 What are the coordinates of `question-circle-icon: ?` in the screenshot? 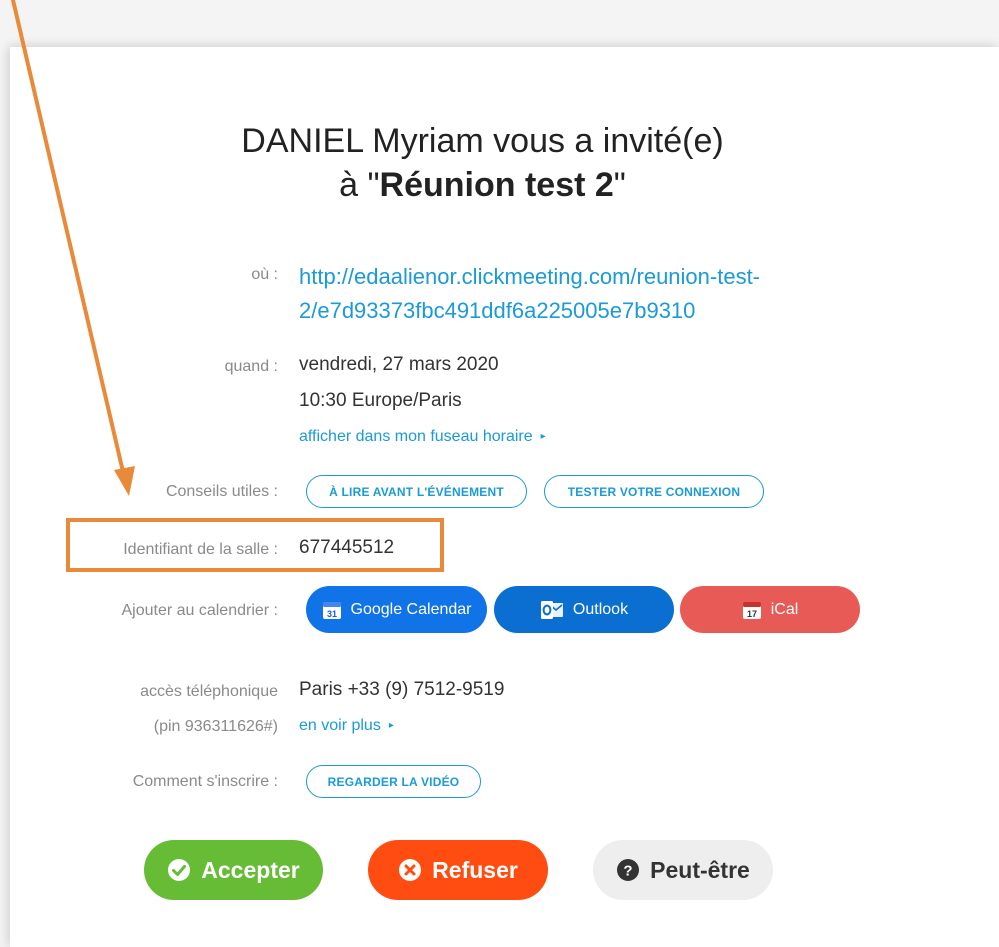 It's located at (628, 870).